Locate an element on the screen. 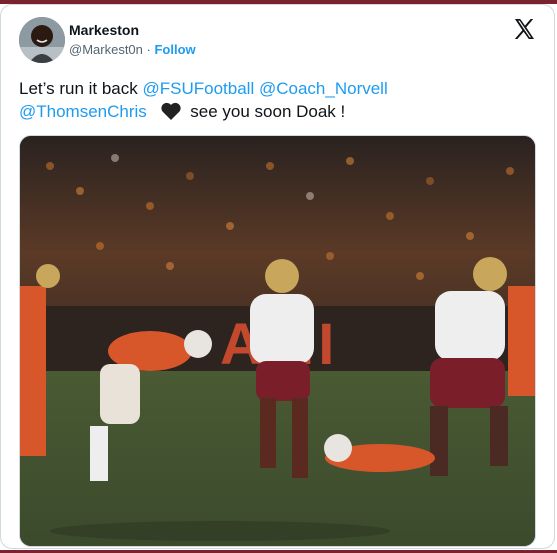 This screenshot has height=553, width=557. mention-coach-norvell: @Coach_Norvell is located at coordinates (323, 88).